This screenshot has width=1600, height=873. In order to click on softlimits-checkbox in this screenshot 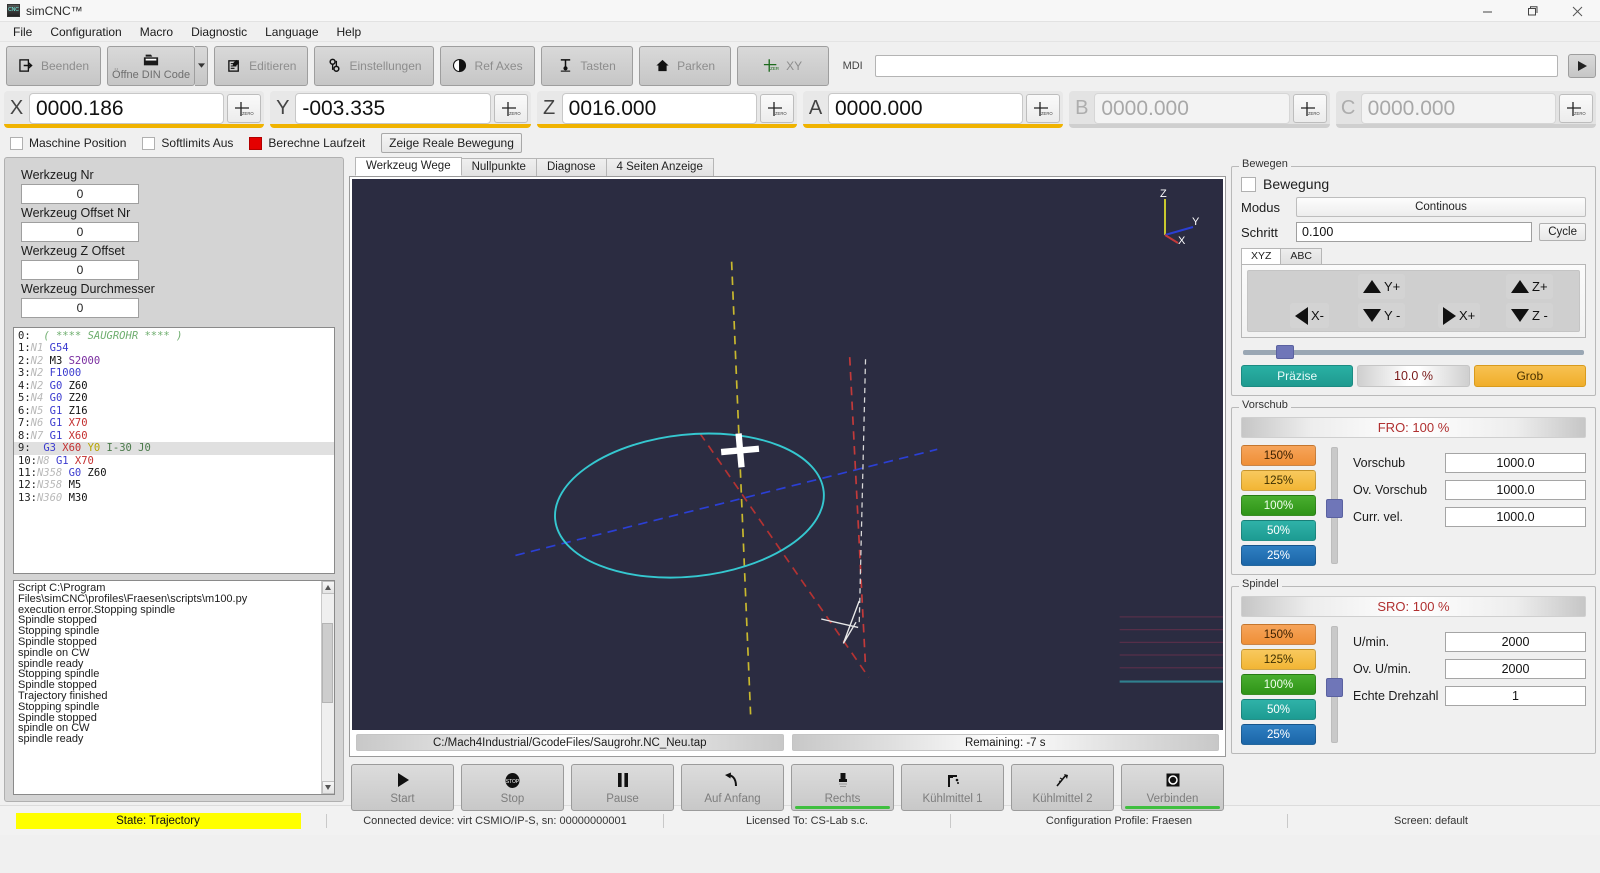, I will do `click(149, 143)`.